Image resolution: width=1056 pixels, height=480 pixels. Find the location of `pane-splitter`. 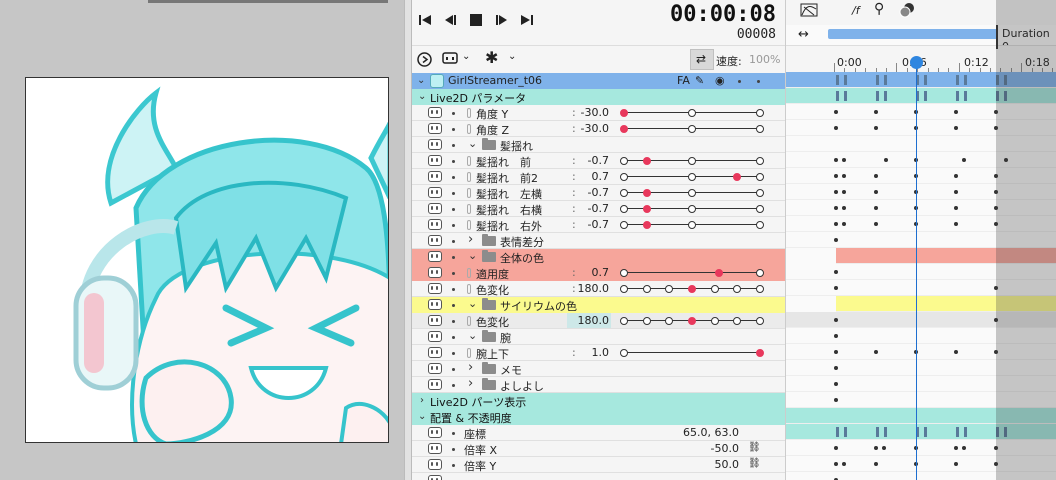

pane-splitter is located at coordinates (408, 240).